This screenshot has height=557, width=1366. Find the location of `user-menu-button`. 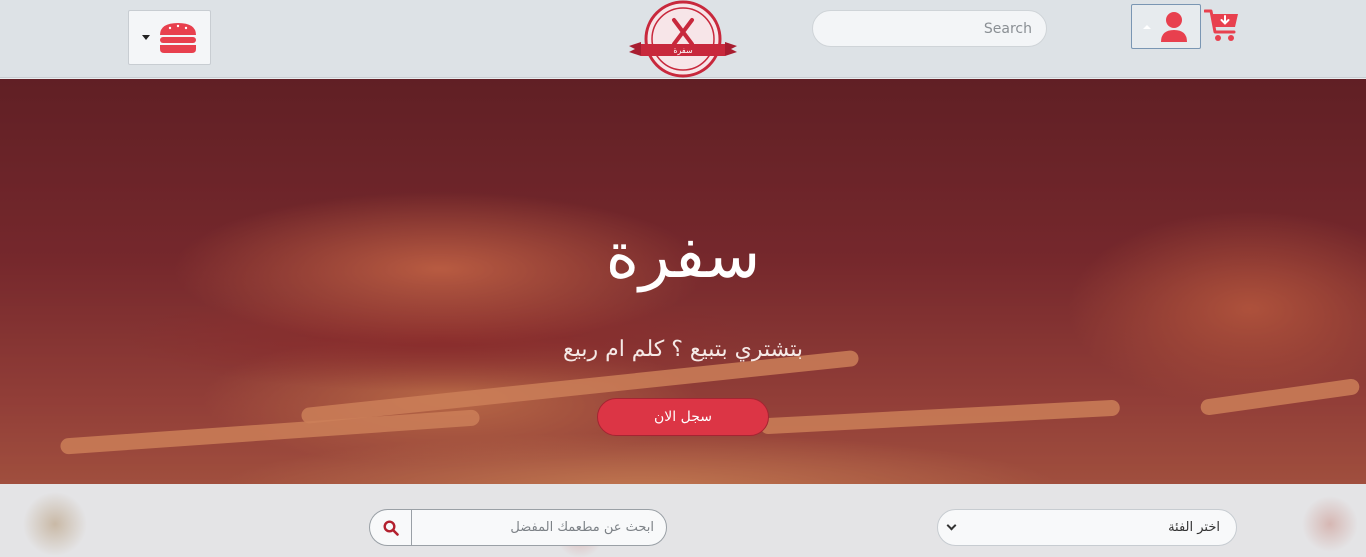

user-menu-button is located at coordinates (1166, 26).